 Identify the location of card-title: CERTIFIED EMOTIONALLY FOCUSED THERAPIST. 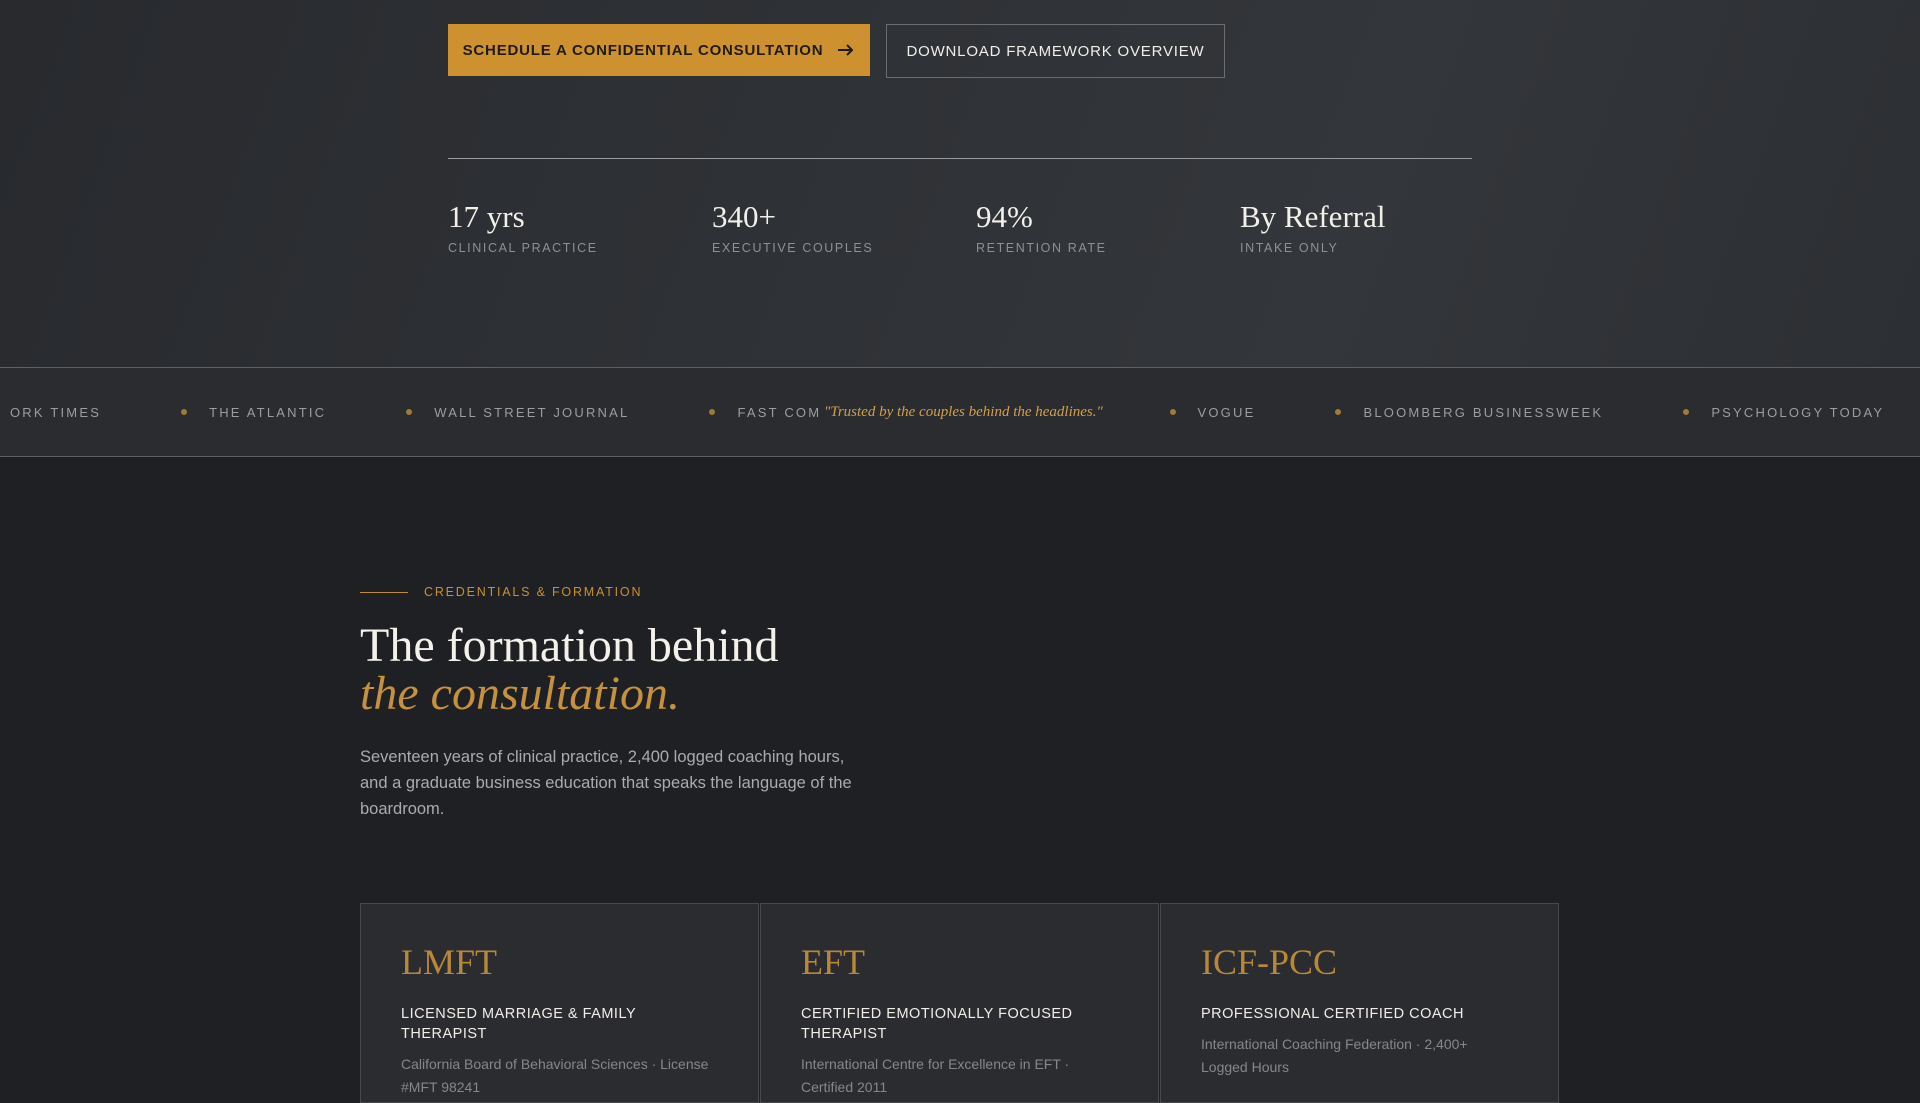
(937, 1024).